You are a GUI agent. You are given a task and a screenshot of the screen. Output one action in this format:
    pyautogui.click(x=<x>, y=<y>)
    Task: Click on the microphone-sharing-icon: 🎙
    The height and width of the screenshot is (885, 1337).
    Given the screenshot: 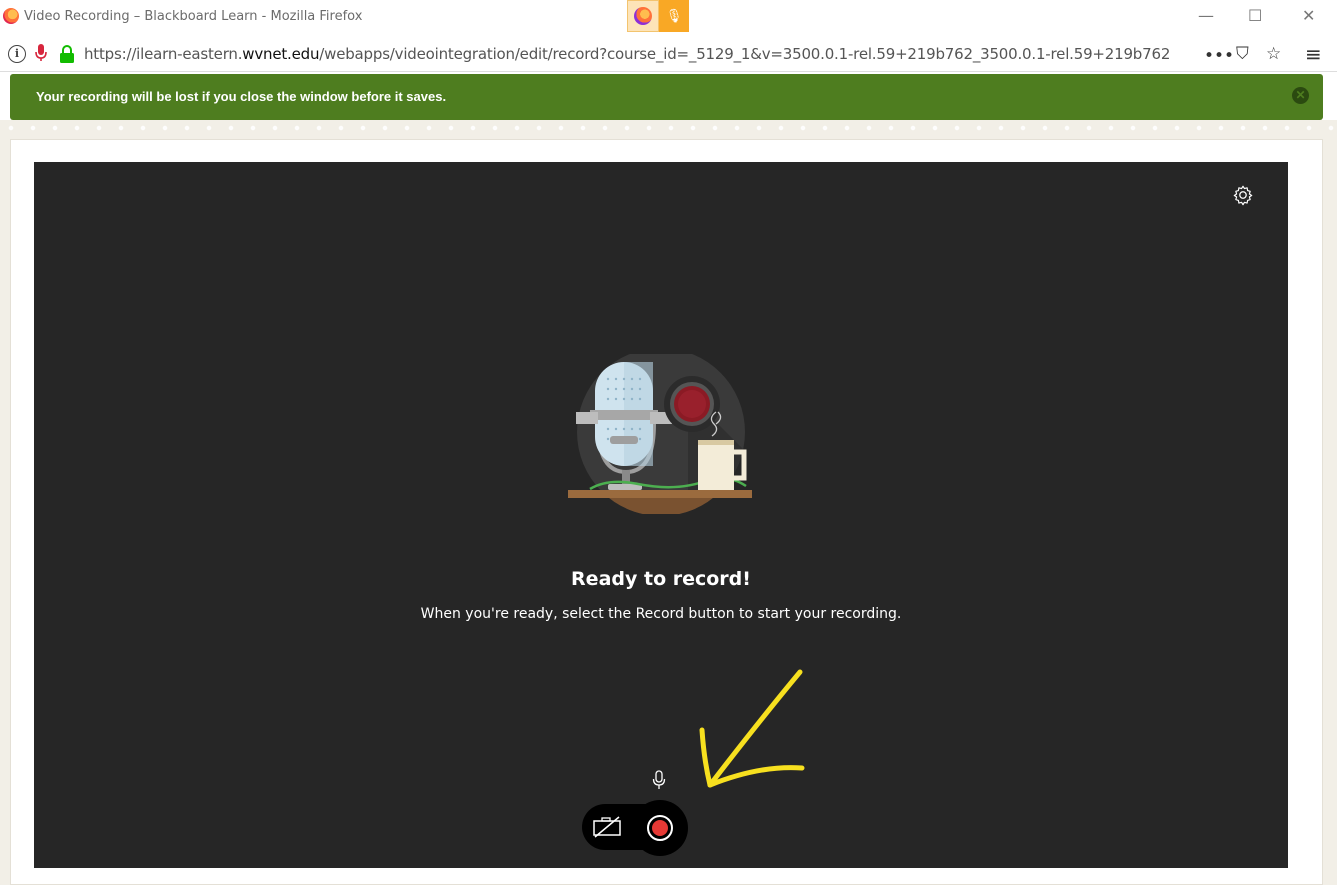 What is the action you would take?
    pyautogui.click(x=674, y=16)
    